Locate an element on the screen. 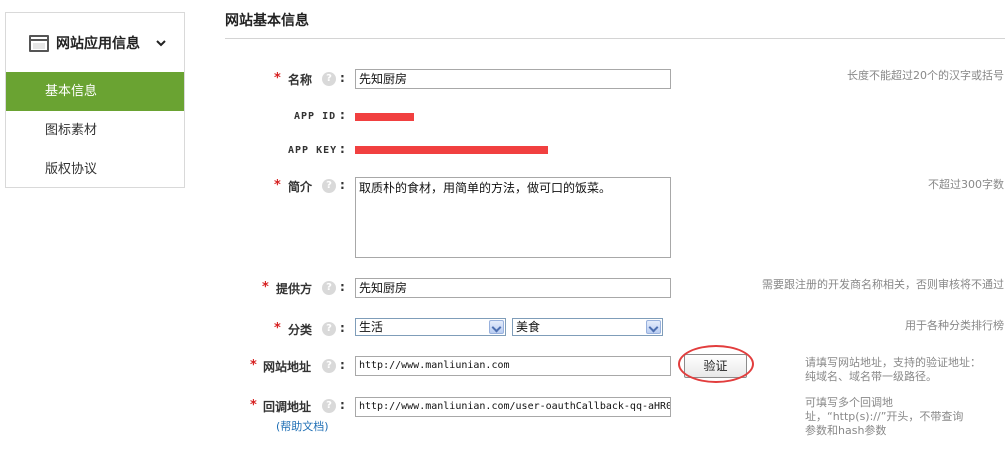 This screenshot has width=1007, height=452. site-url-label: 网站地址 is located at coordinates (287, 367).